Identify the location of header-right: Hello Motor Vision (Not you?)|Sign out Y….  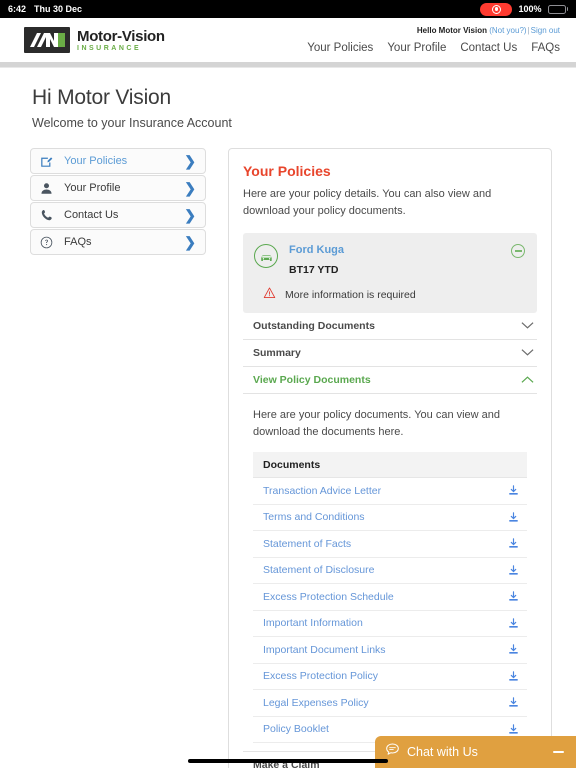
(433, 40).